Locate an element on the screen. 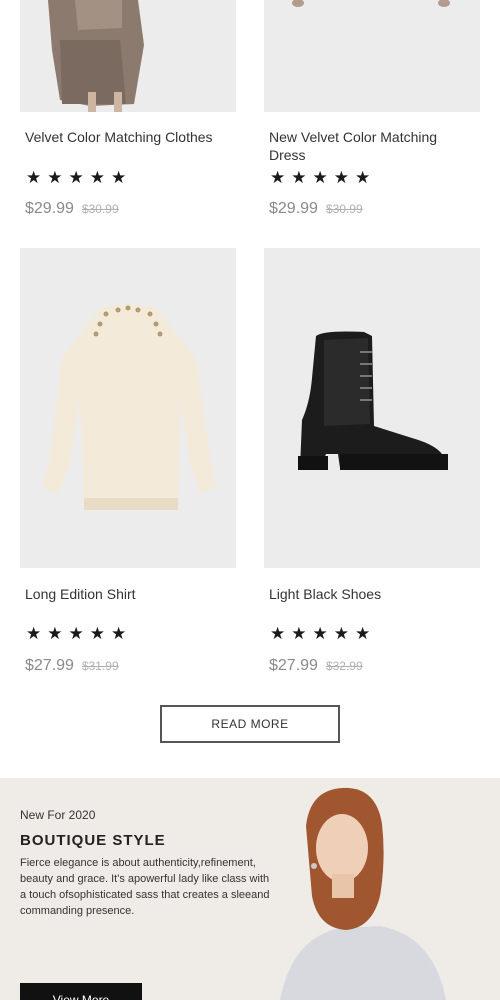  original-price: $32.99 is located at coordinates (344, 666).